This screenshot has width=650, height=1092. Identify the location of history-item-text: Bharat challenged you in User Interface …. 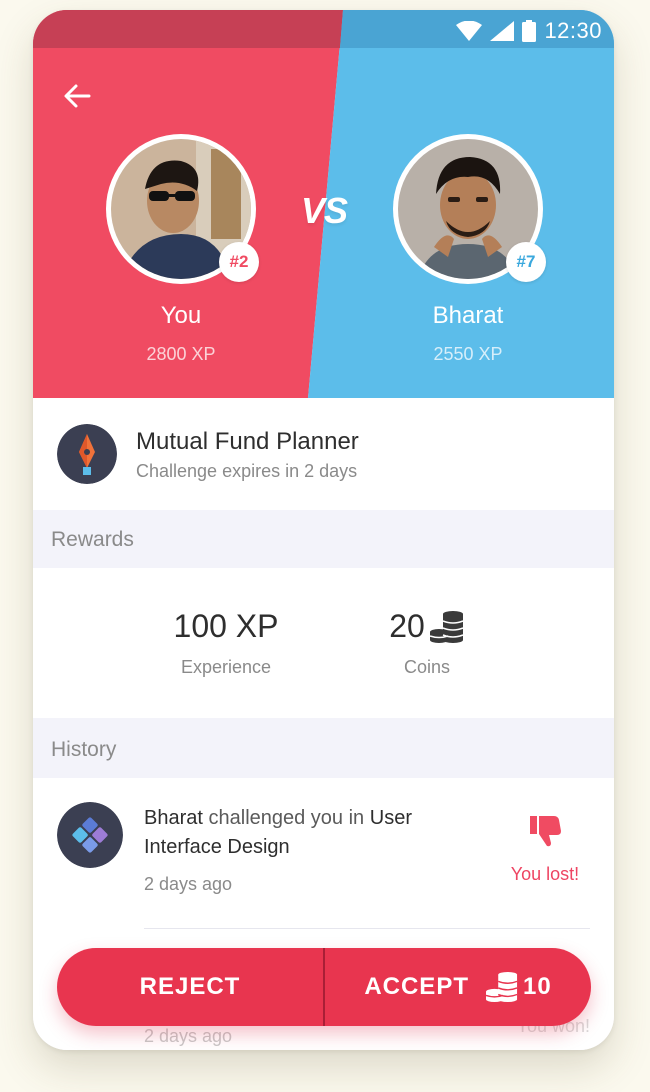
(294, 833).